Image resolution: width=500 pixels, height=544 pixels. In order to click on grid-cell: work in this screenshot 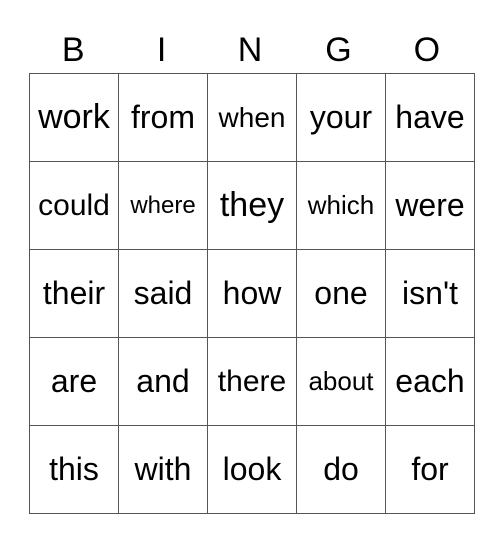, I will do `click(74, 117)`.